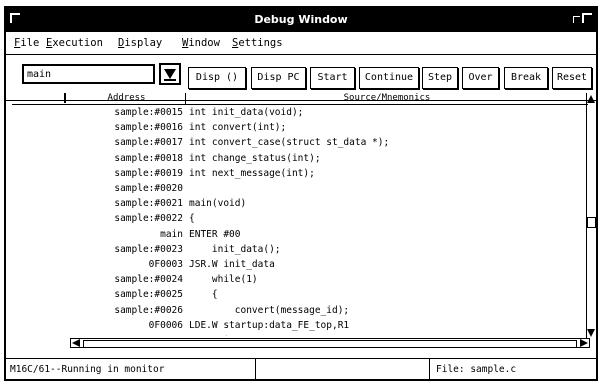 This screenshot has width=604, height=386. Describe the element at coordinates (389, 78) in the screenshot. I see `continue-button: Continue` at that location.